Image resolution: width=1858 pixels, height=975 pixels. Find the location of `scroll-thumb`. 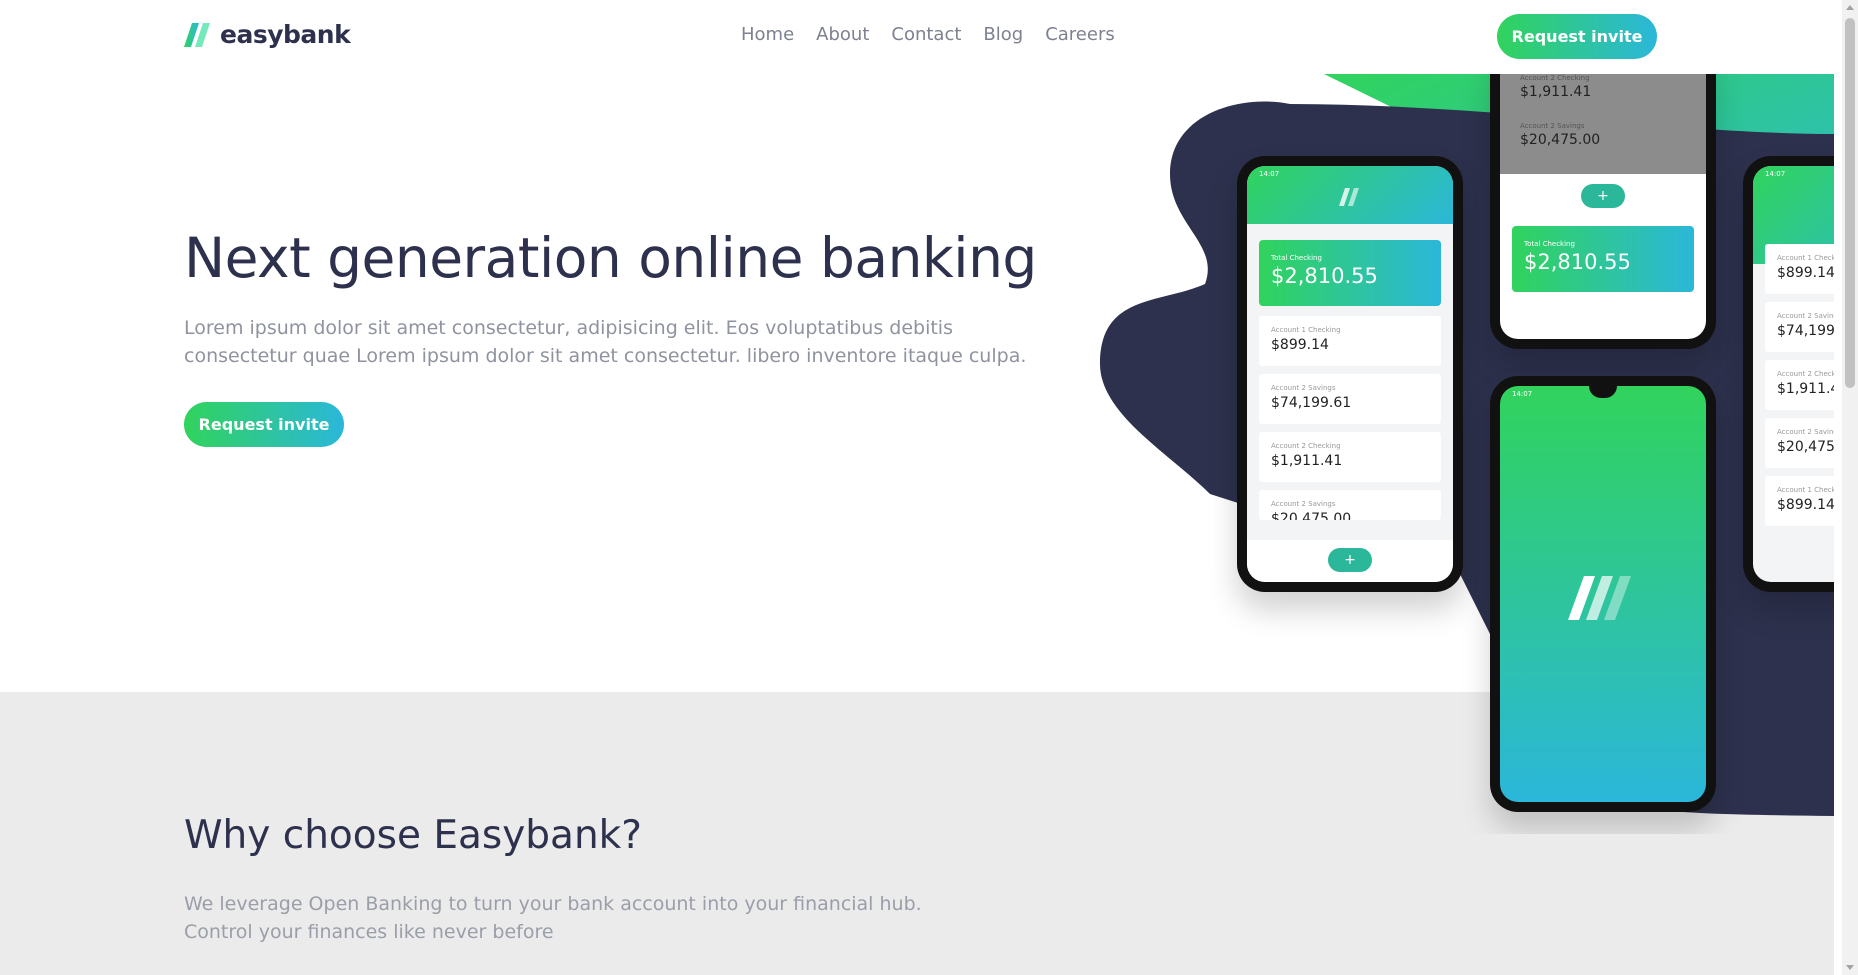

scroll-thumb is located at coordinates (1850, 203).